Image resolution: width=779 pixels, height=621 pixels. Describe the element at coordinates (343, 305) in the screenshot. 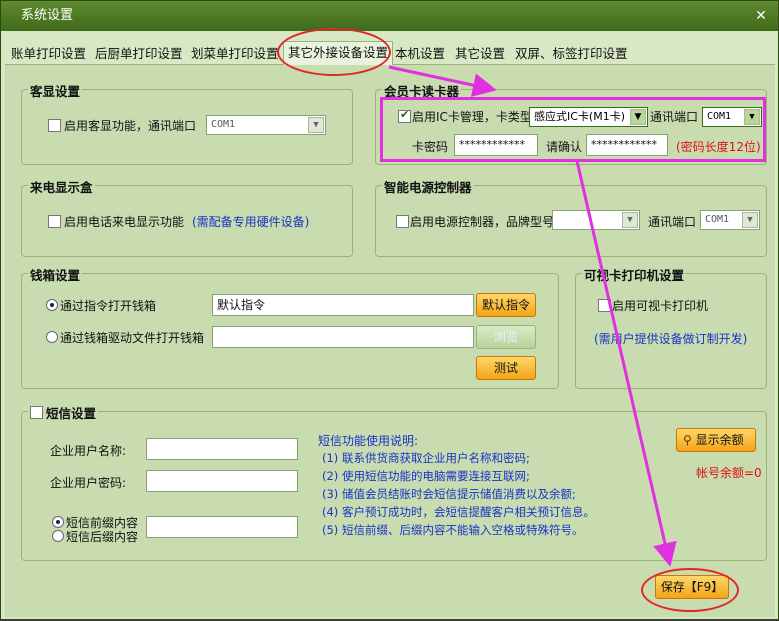

I see `cash-drawer-command-input: 默认指令` at that location.